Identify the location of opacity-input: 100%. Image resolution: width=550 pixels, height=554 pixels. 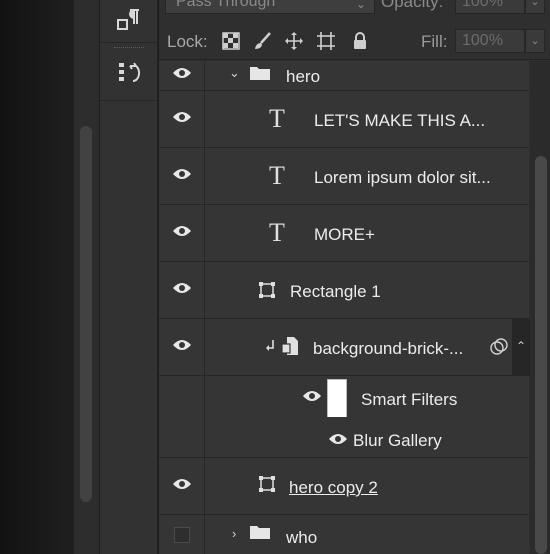
(490, 7).